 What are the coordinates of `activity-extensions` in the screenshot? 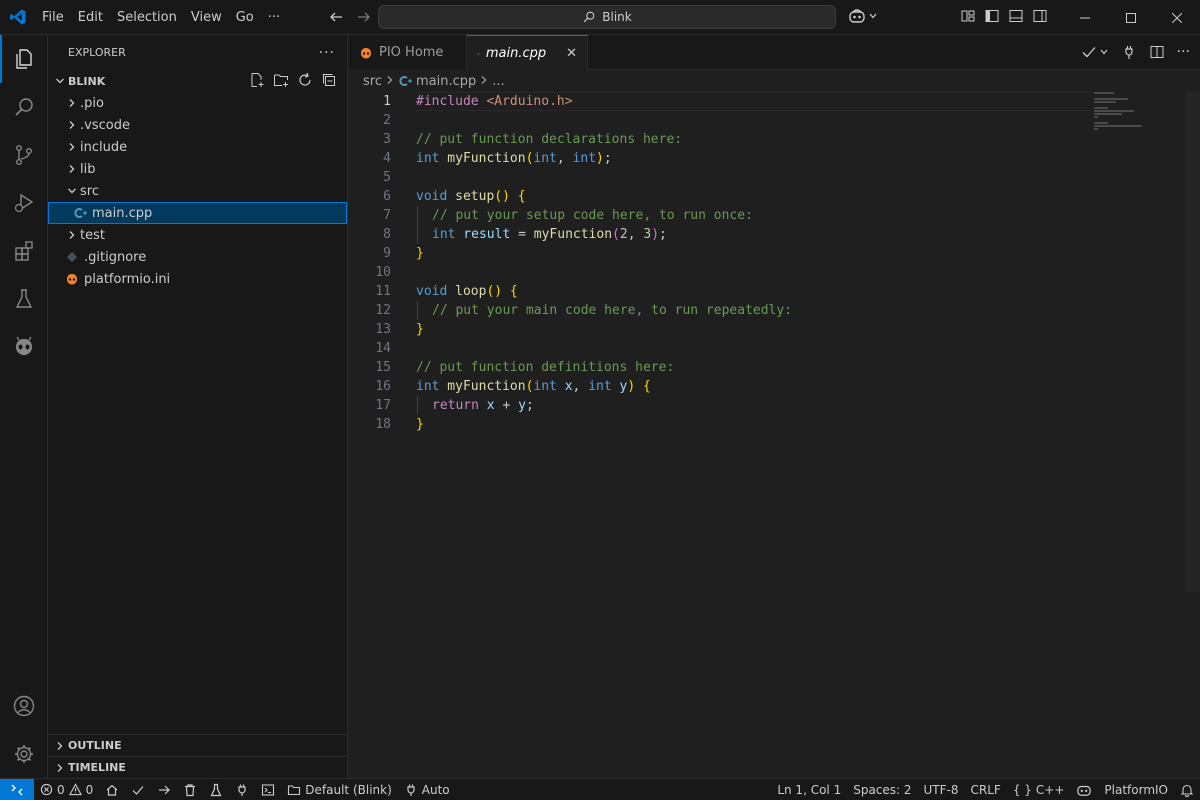 It's located at (24, 251).